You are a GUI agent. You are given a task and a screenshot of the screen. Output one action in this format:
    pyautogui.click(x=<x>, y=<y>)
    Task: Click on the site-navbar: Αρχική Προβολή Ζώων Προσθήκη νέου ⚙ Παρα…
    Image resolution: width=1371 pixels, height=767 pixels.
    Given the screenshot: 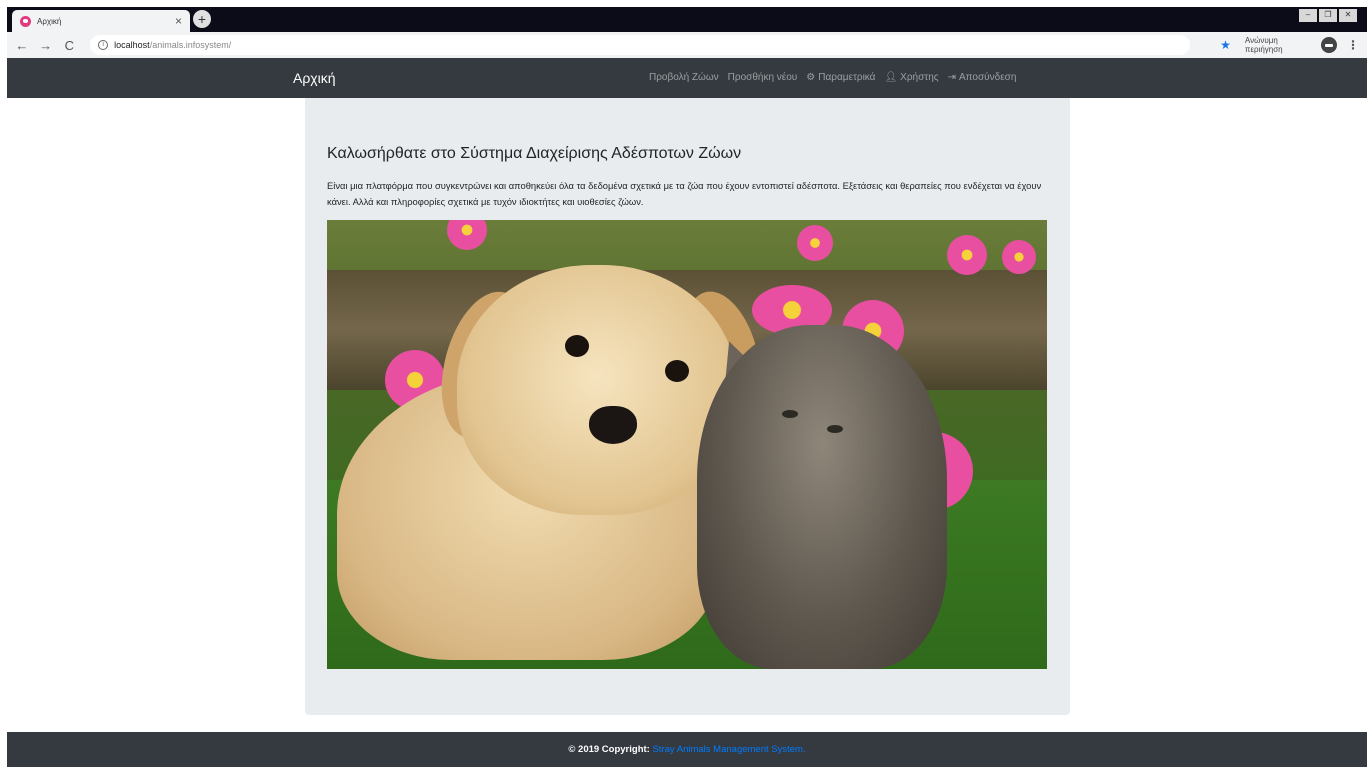 What is the action you would take?
    pyautogui.click(x=687, y=78)
    